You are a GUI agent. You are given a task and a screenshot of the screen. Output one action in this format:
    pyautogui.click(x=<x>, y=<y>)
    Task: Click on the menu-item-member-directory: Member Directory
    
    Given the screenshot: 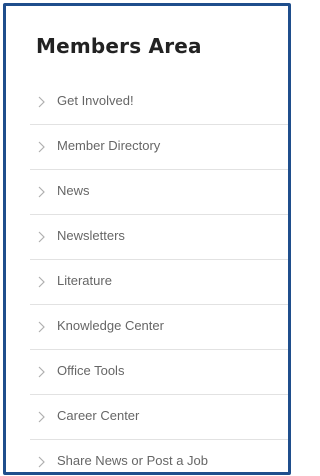 What is the action you would take?
    pyautogui.click(x=159, y=147)
    